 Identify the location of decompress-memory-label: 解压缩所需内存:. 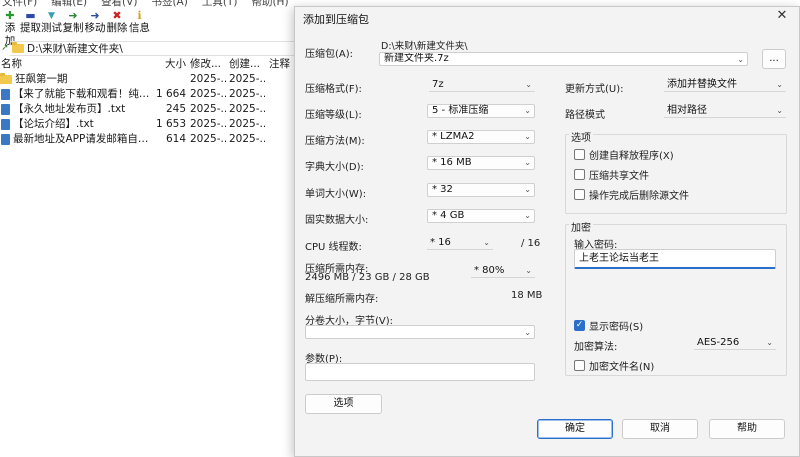
(342, 299).